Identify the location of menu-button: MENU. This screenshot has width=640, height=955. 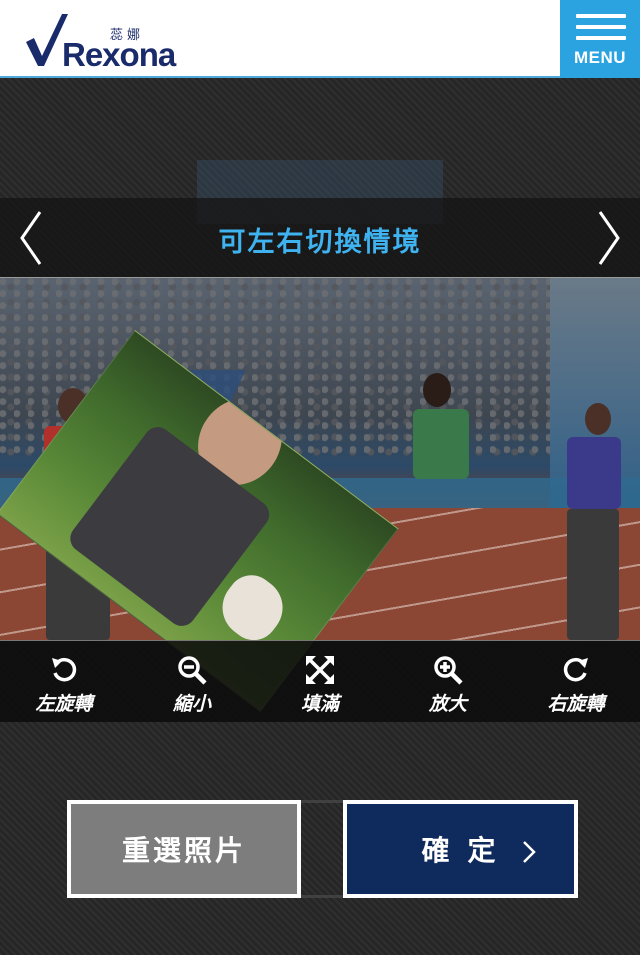
(600, 39).